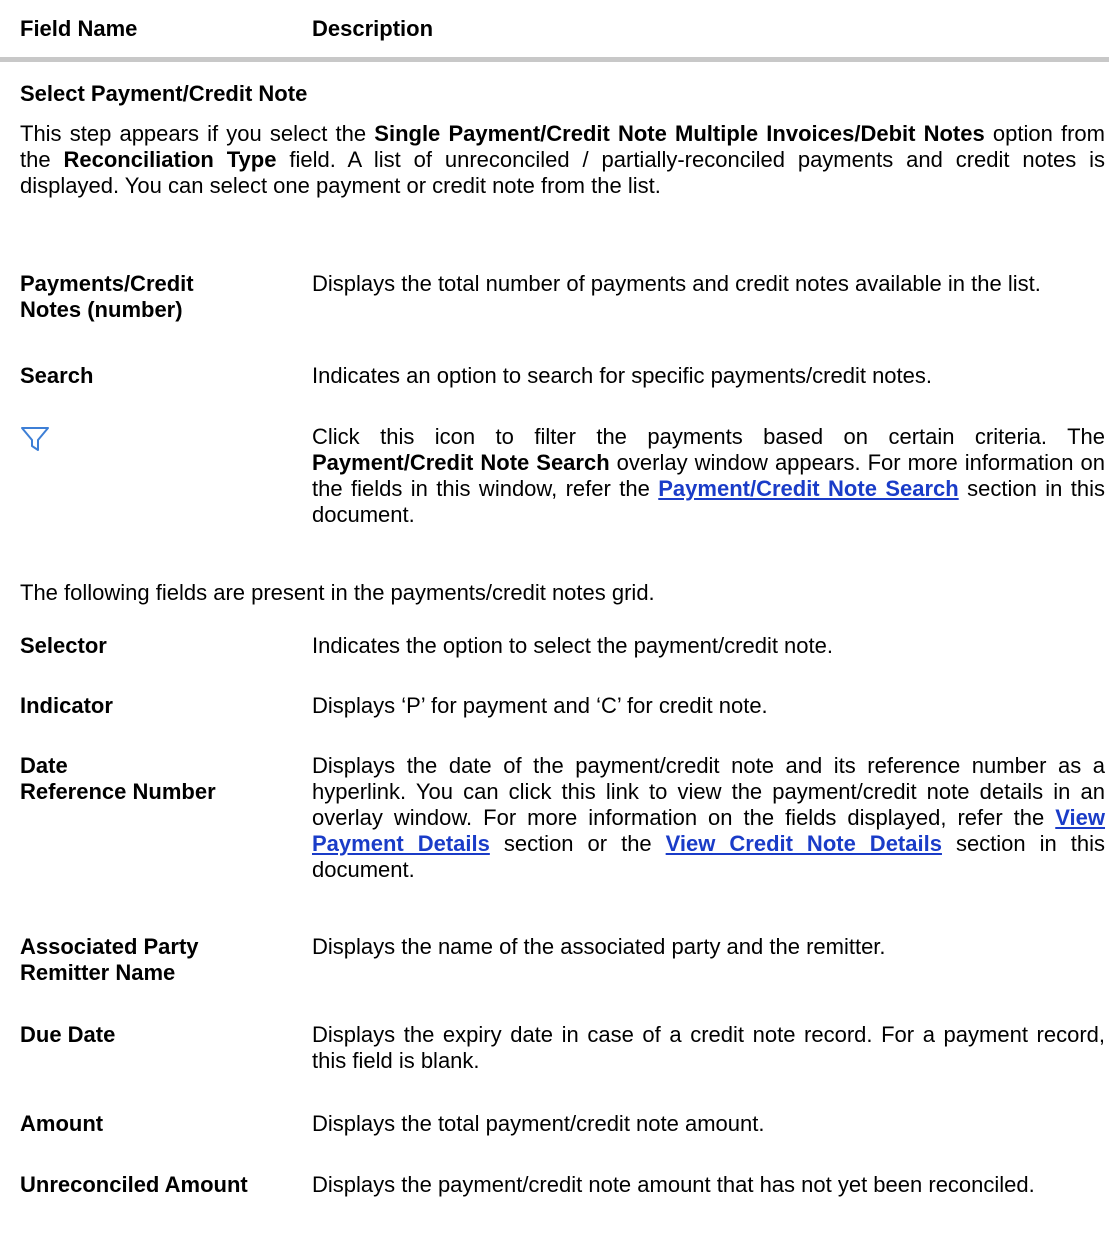 This screenshot has width=1109, height=1239. What do you see at coordinates (62, 1123) in the screenshot?
I see `field-name: Amount` at bounding box center [62, 1123].